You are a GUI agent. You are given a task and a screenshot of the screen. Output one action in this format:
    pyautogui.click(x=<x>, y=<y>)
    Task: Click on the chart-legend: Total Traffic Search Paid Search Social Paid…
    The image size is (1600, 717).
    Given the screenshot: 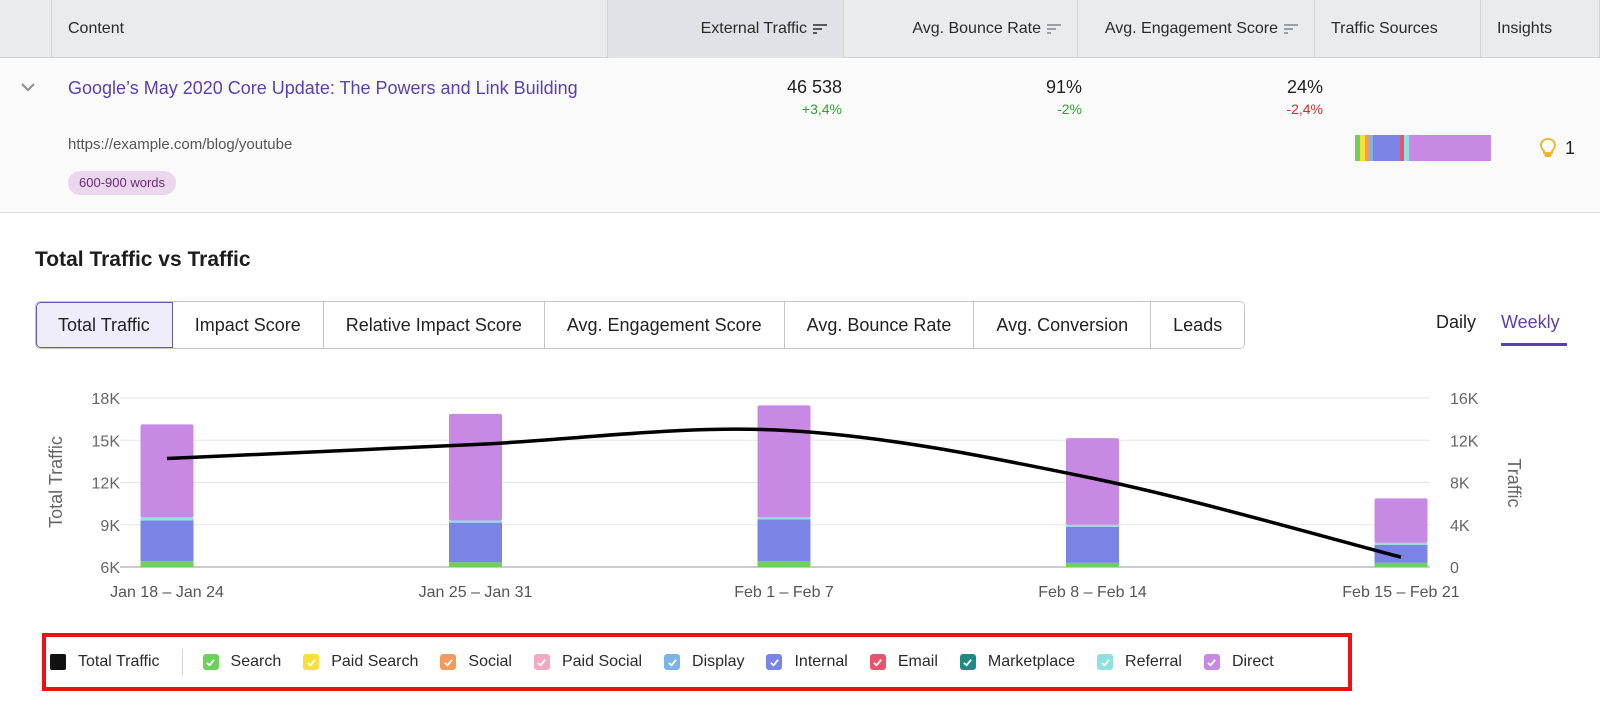 What is the action you would take?
    pyautogui.click(x=697, y=662)
    